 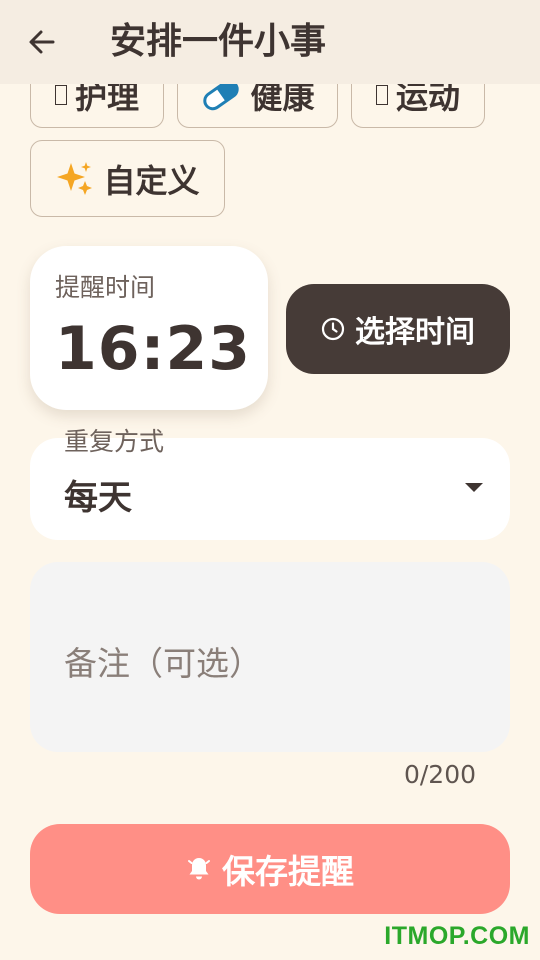 I want to click on sparkles-icon, so click(x=75, y=179).